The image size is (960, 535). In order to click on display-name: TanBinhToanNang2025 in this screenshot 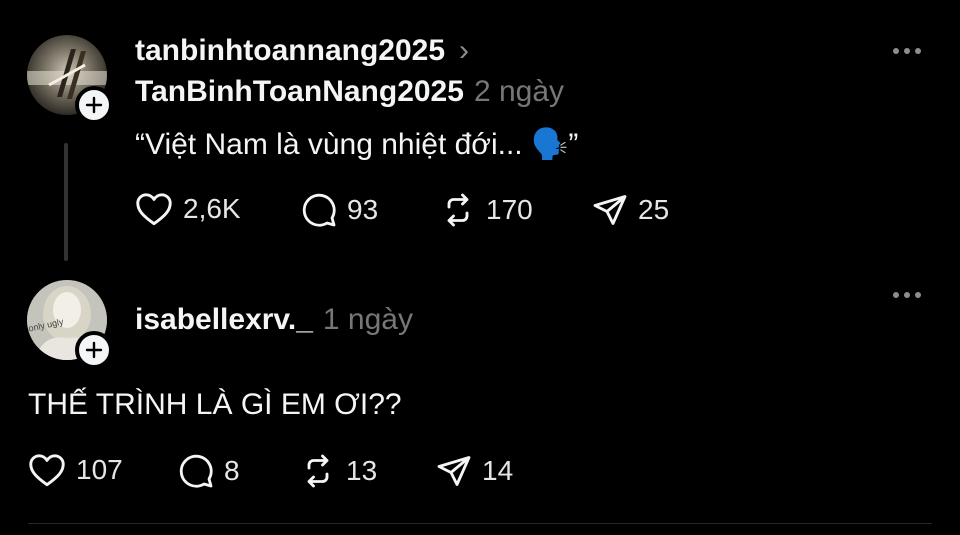, I will do `click(299, 92)`.